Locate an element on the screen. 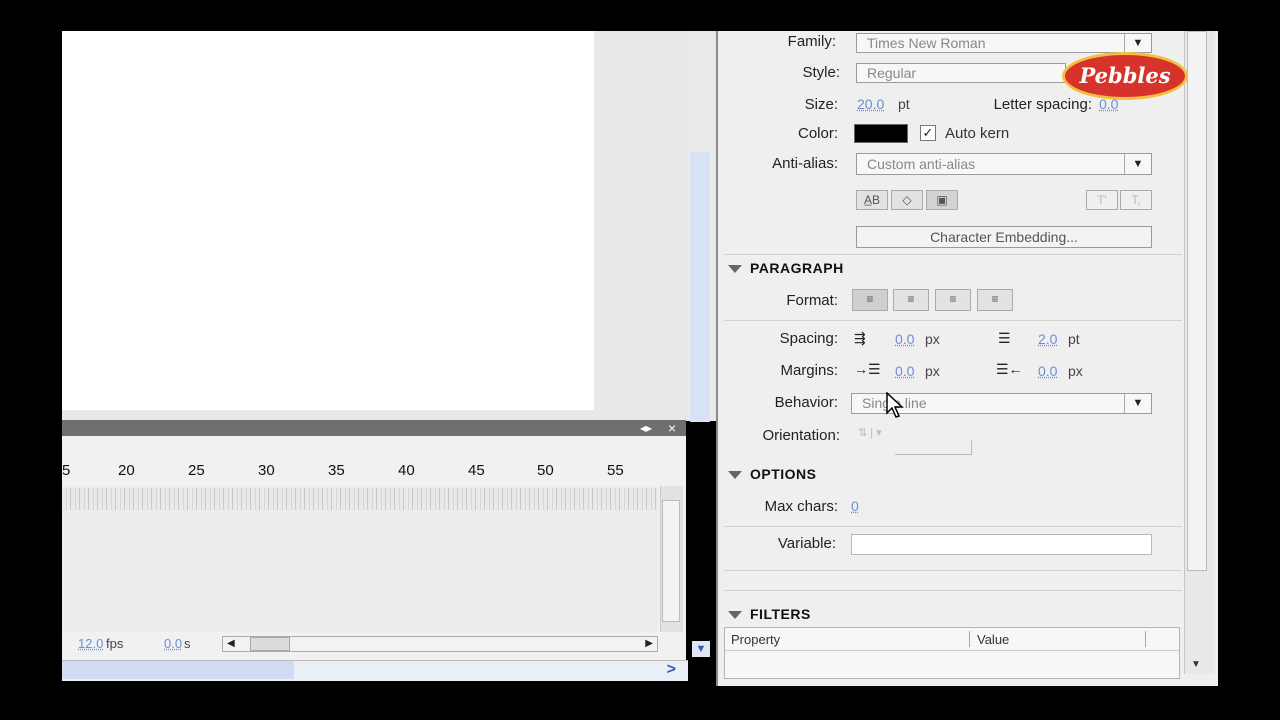 The image size is (1280, 720). font-size-unit: pt is located at coordinates (904, 104).